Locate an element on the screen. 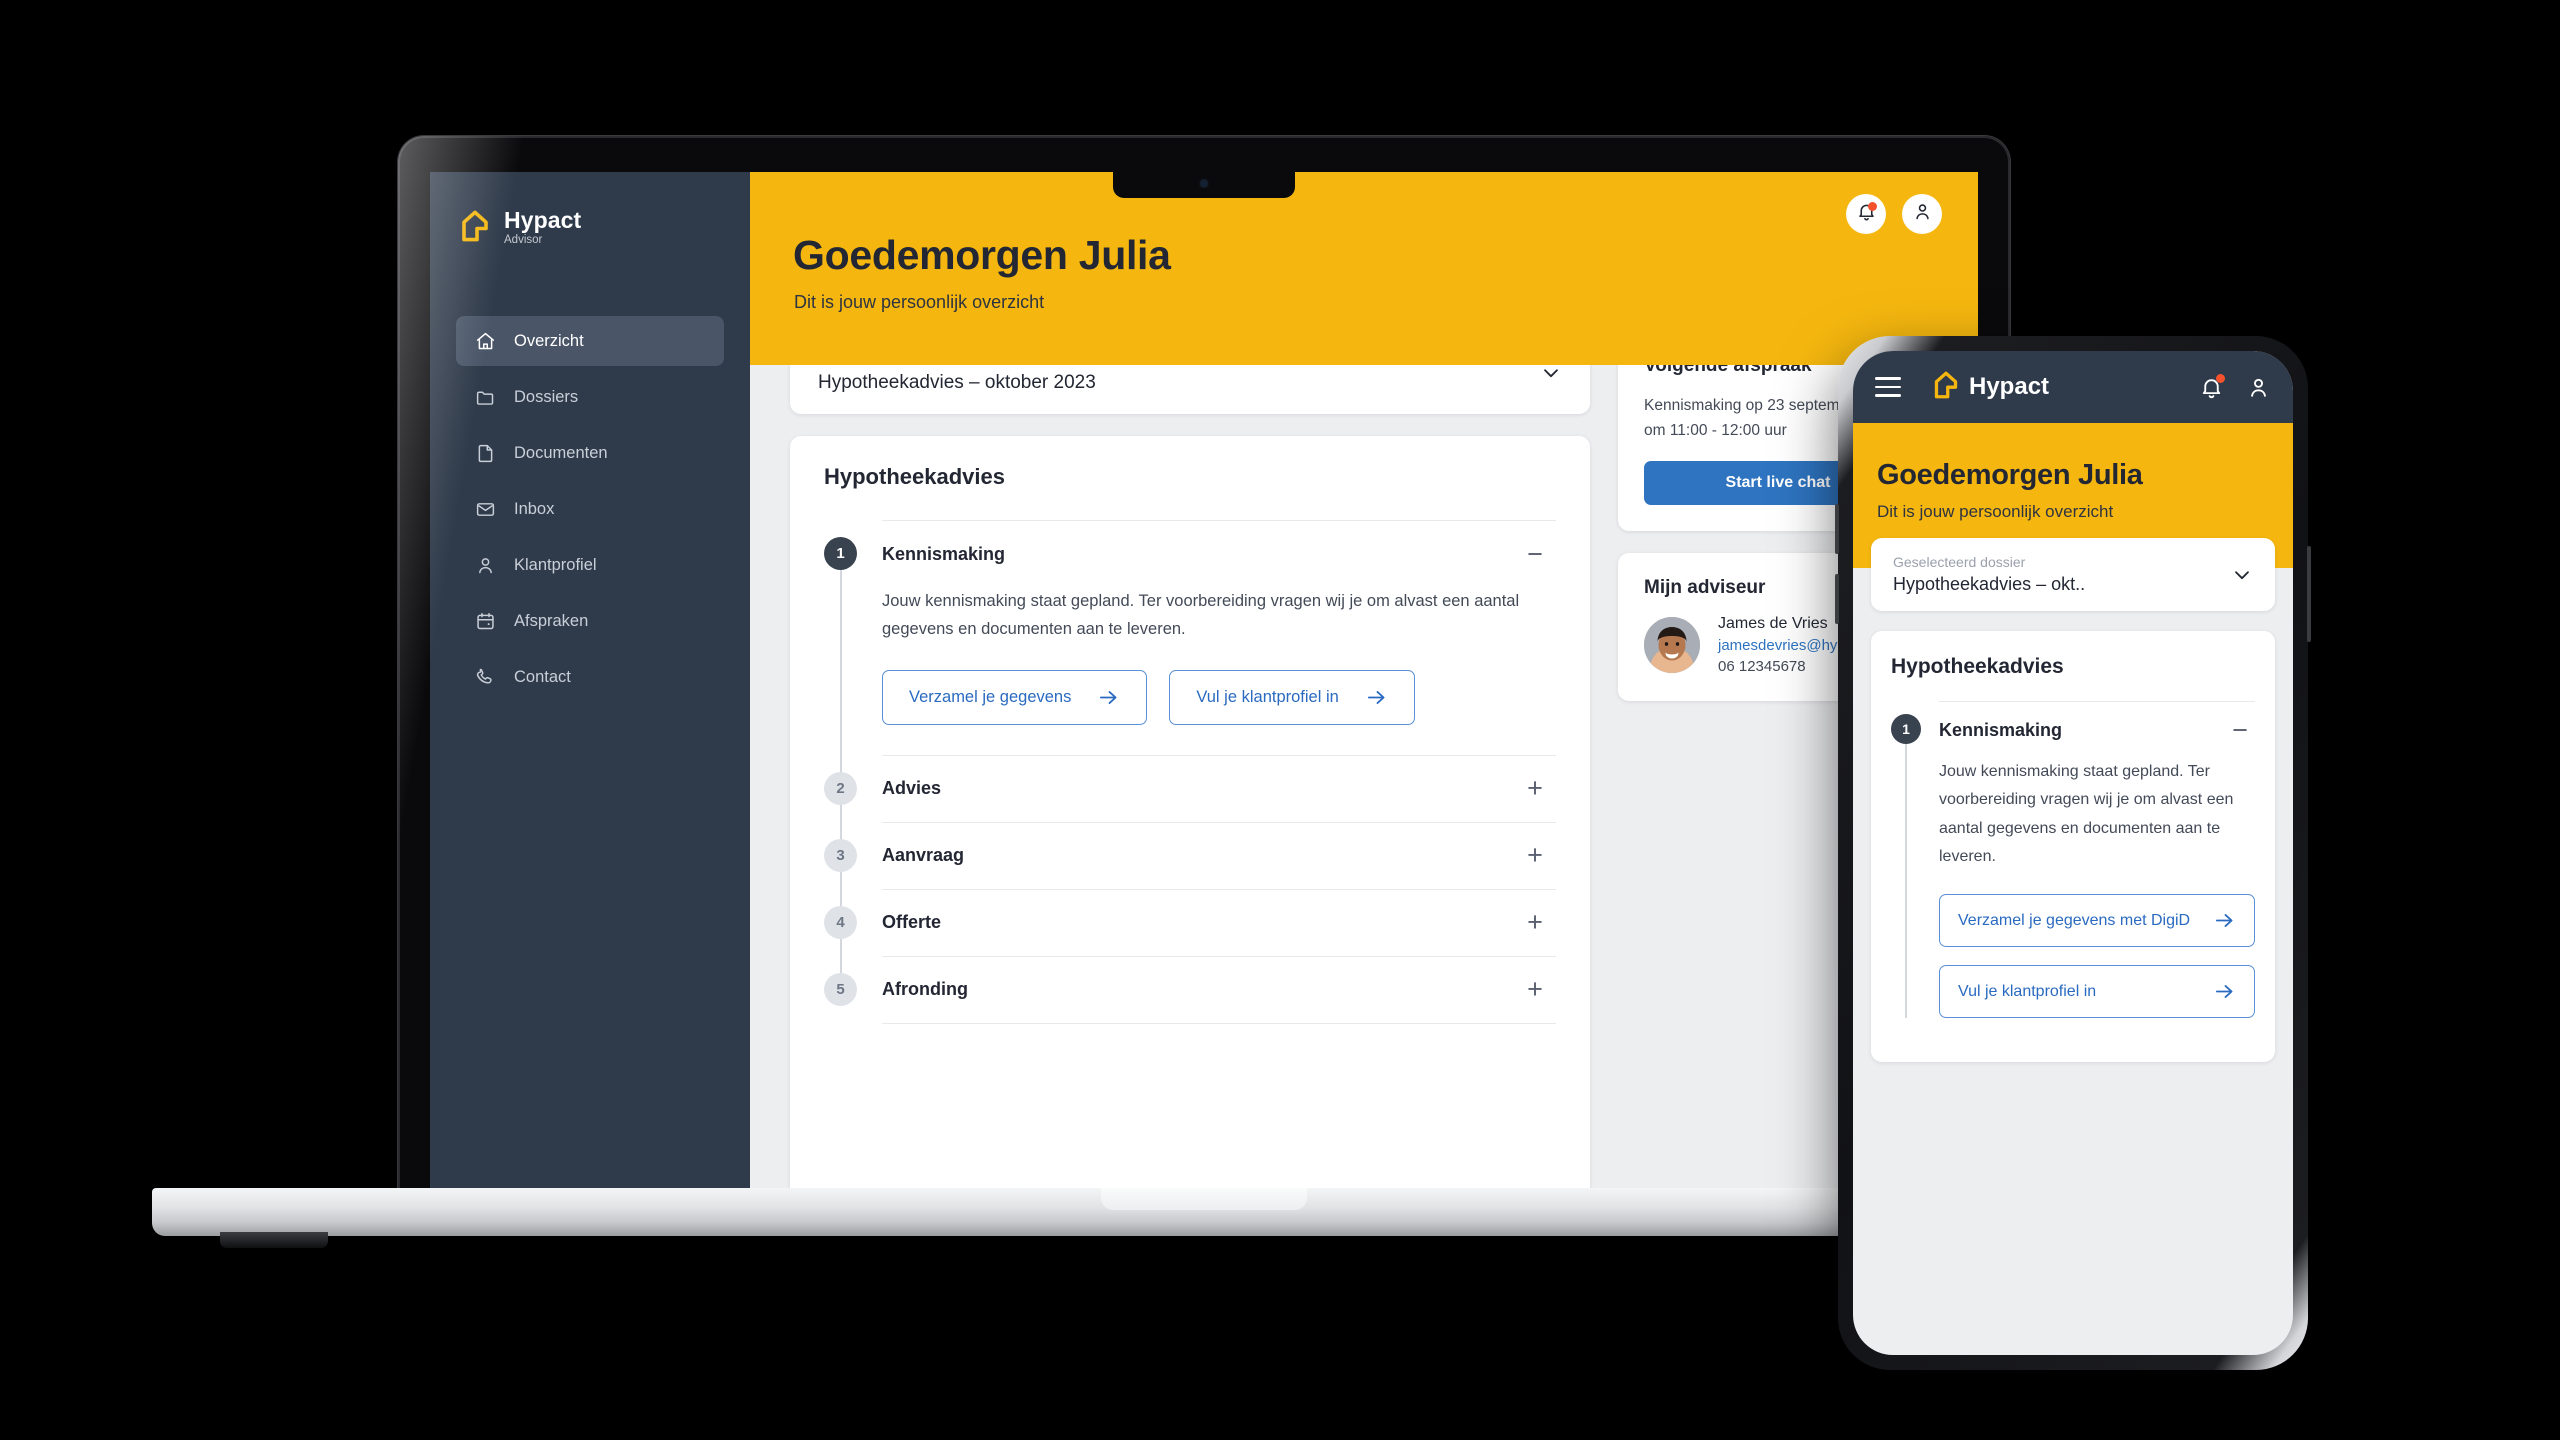 This screenshot has height=1440, width=2560. phone-volume-down-button is located at coordinates (1837, 599).